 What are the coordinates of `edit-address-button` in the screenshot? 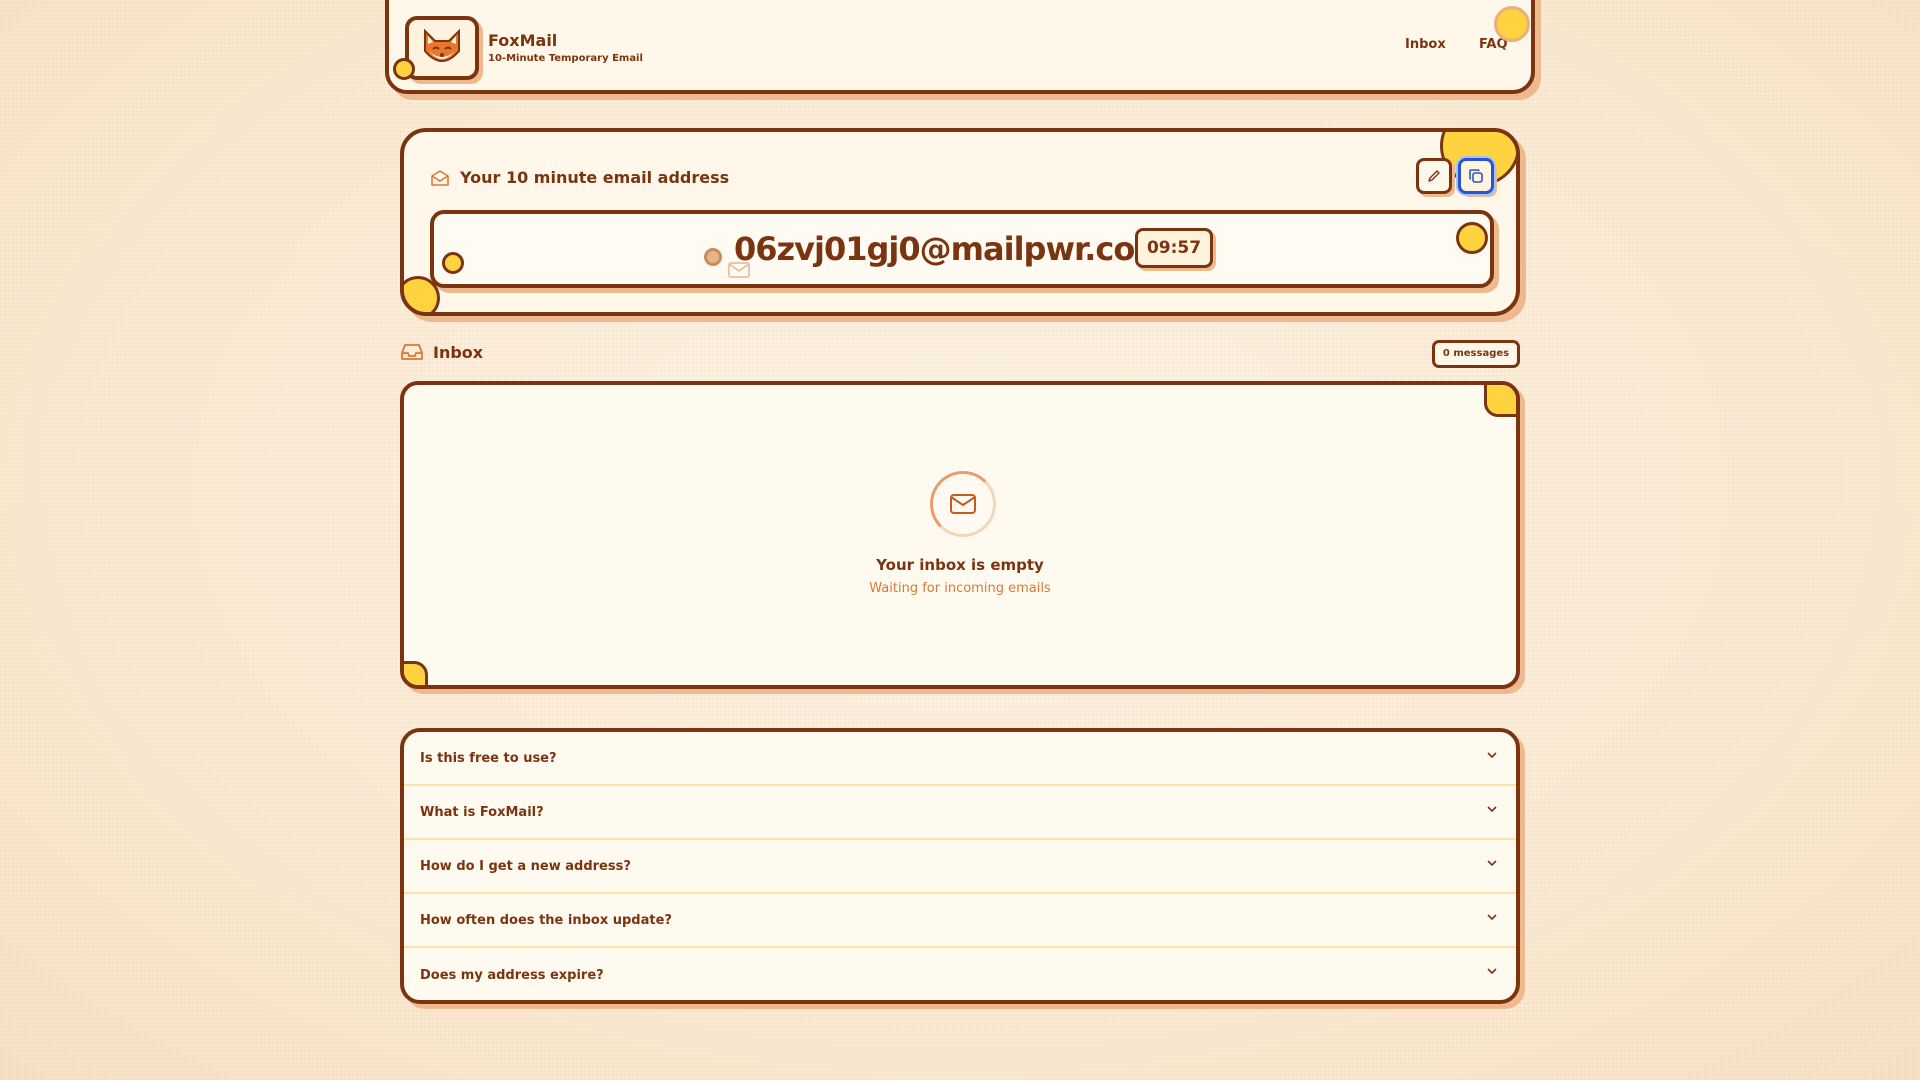 It's located at (1434, 176).